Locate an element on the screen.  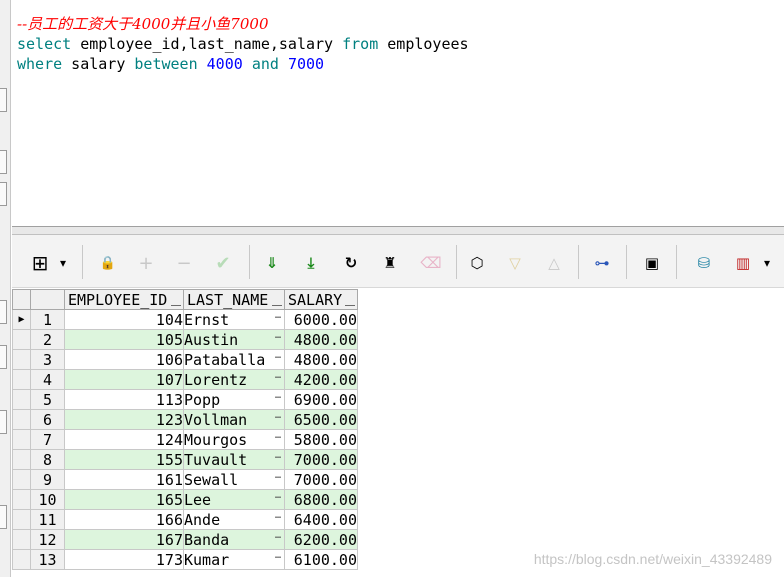
column-header-employee-id: EMPLOYEE_ID is located at coordinates (124, 299).